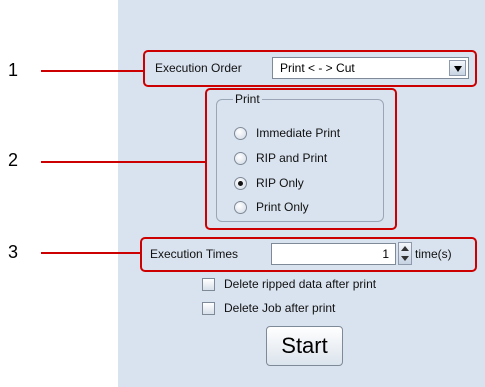 The width and height of the screenshot is (485, 387). I want to click on radio-print-only, so click(240, 207).